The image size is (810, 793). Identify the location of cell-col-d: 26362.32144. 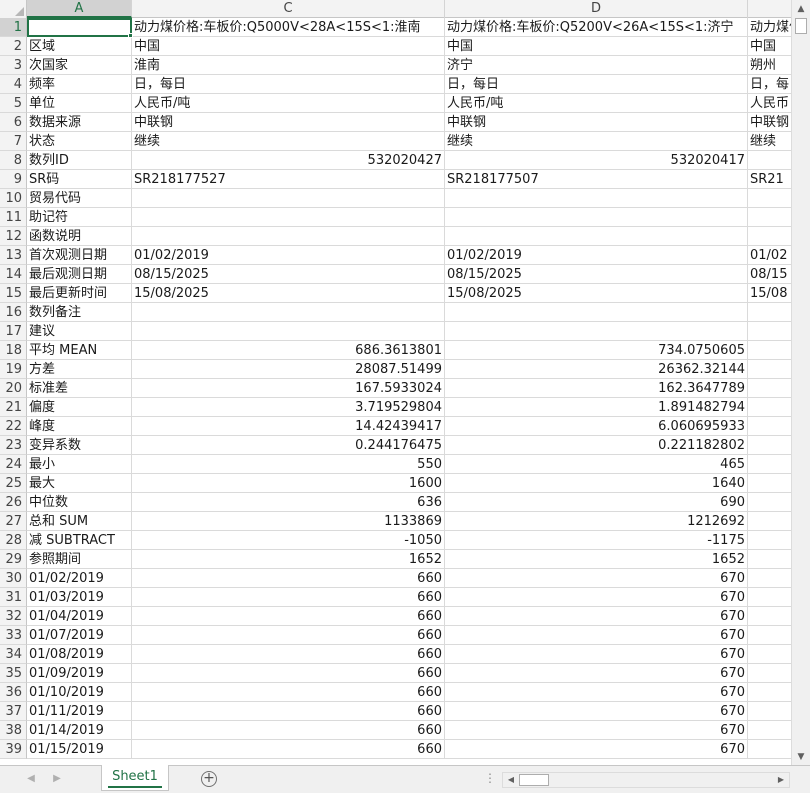
(596, 369).